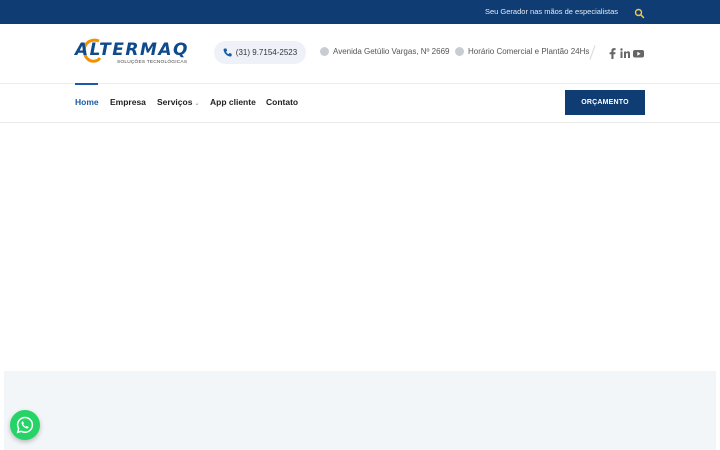  Describe the element at coordinates (128, 102) in the screenshot. I see `nav-item-empresa: Empresa` at that location.